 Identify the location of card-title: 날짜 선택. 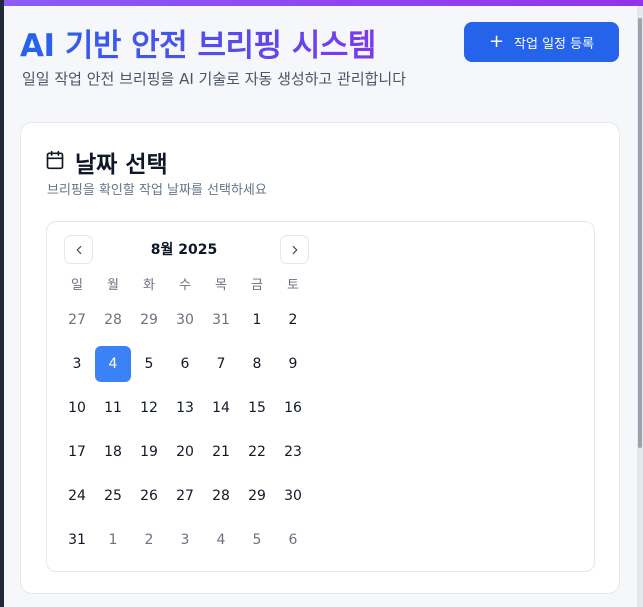
(121, 165).